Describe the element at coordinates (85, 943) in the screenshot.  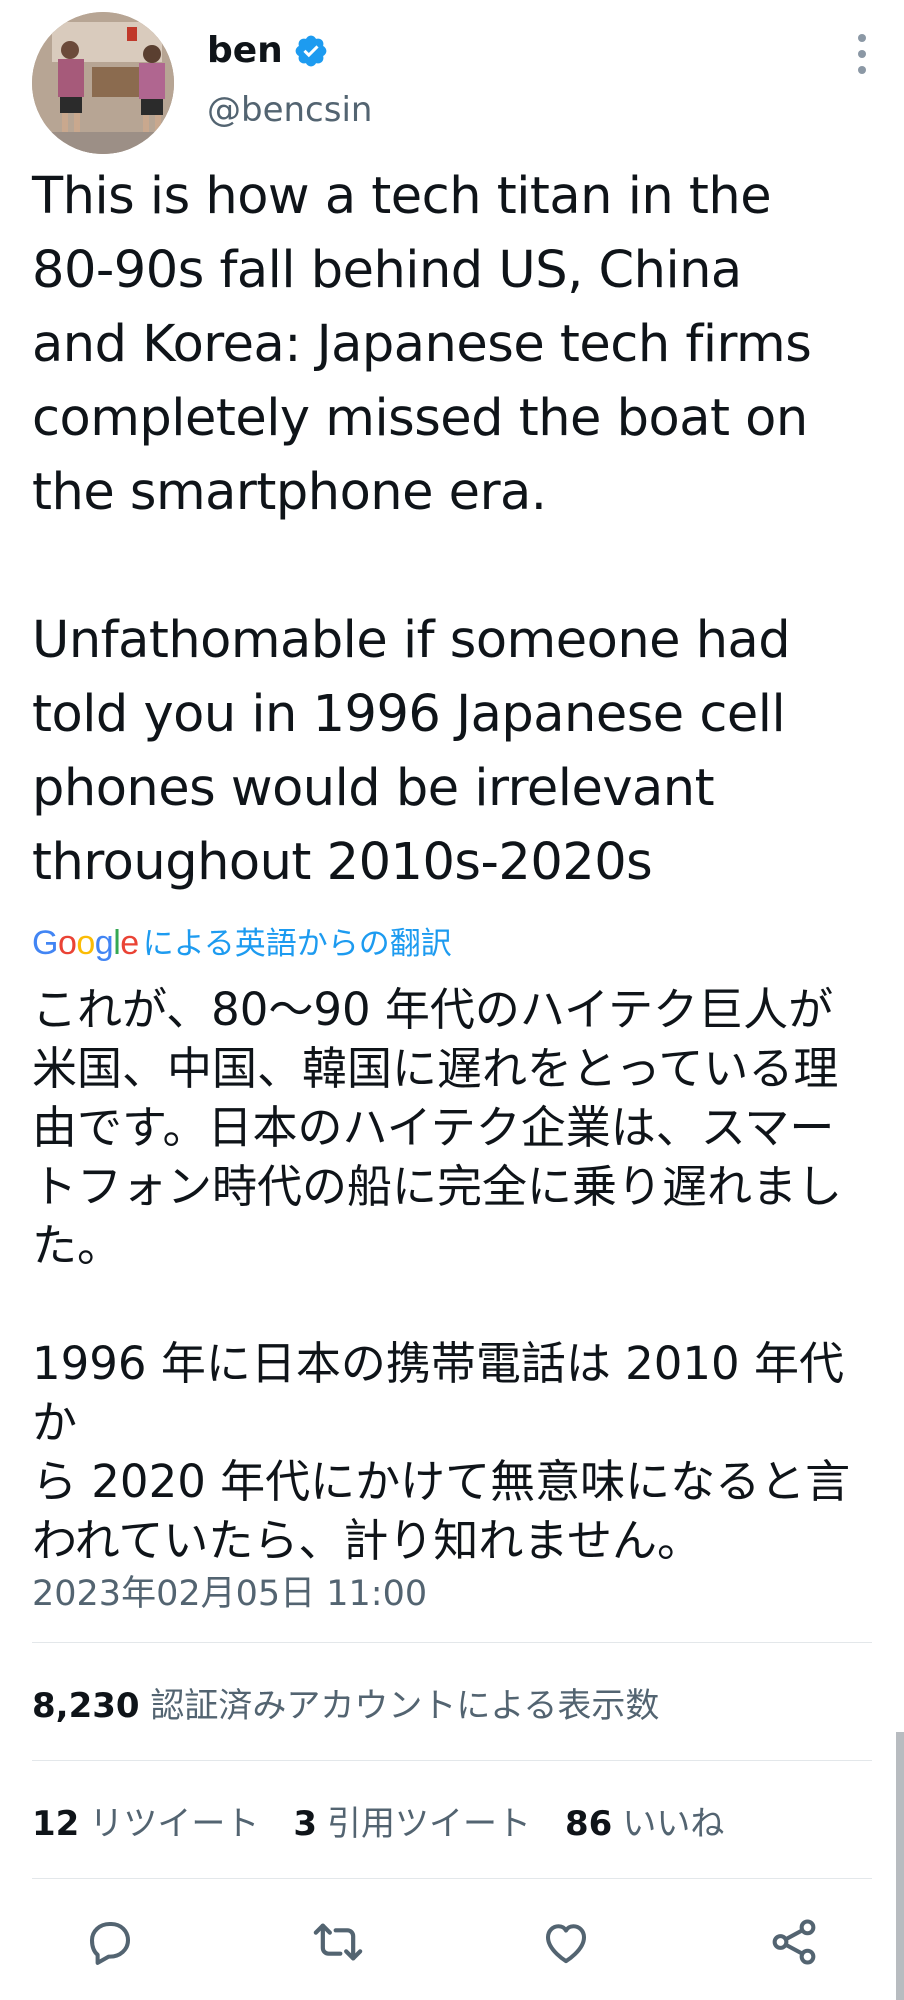
I see `google-logo: Google` at that location.